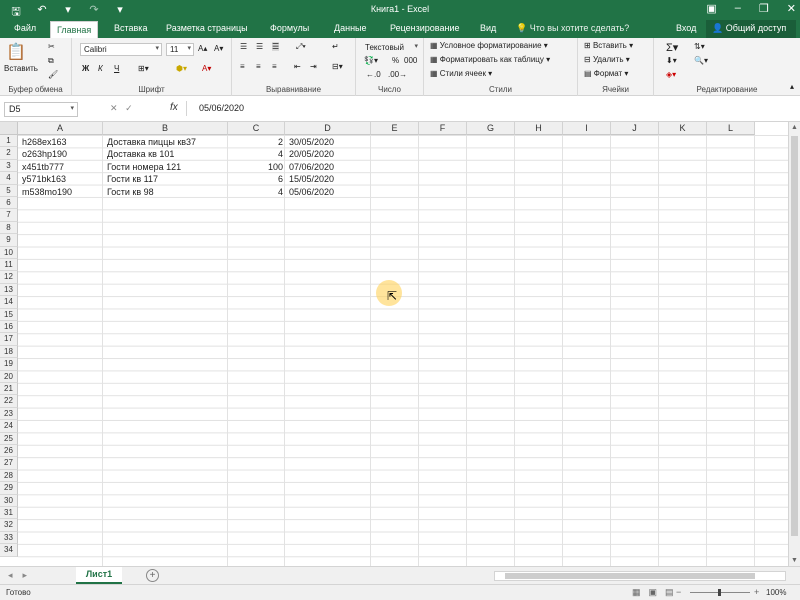 This screenshot has height=600, width=800. I want to click on vertical-scroll-thumb, so click(794, 336).